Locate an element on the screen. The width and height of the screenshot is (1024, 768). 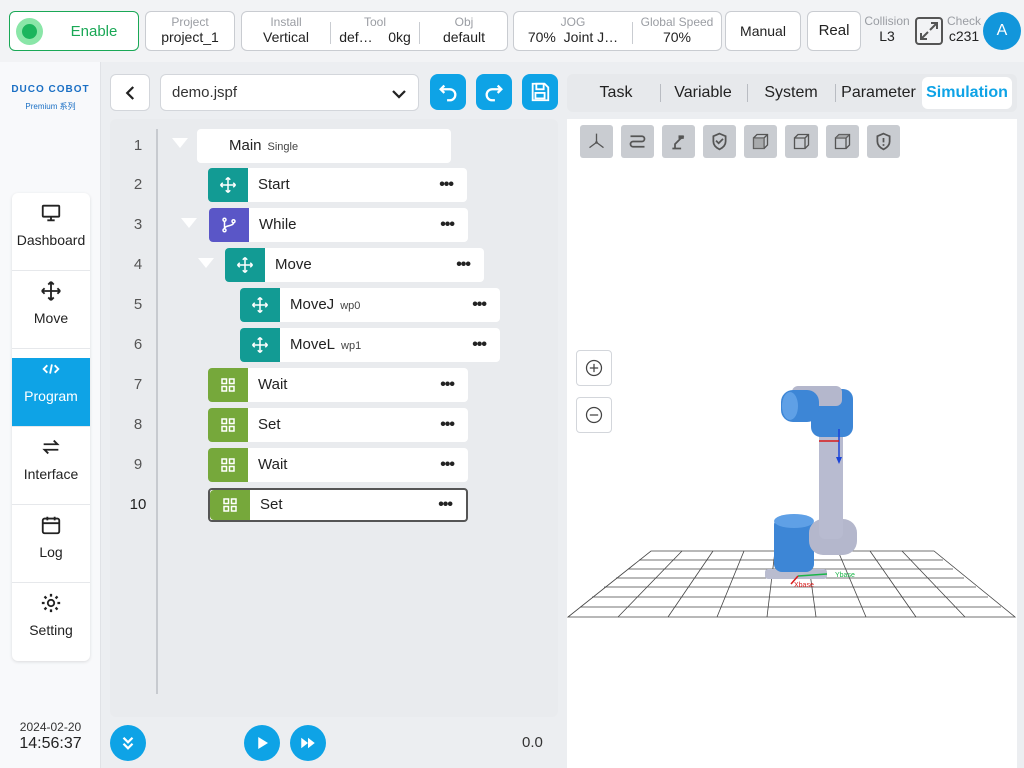
tool-selector: Tool def… 0kg is located at coordinates (375, 31).